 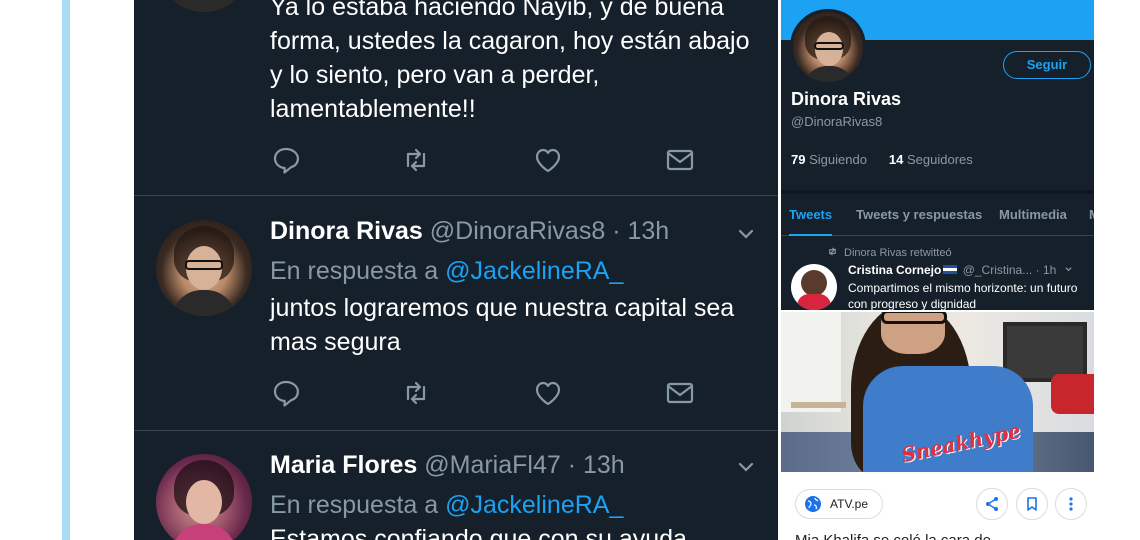 I want to click on bookmark-button, so click(x=1032, y=504).